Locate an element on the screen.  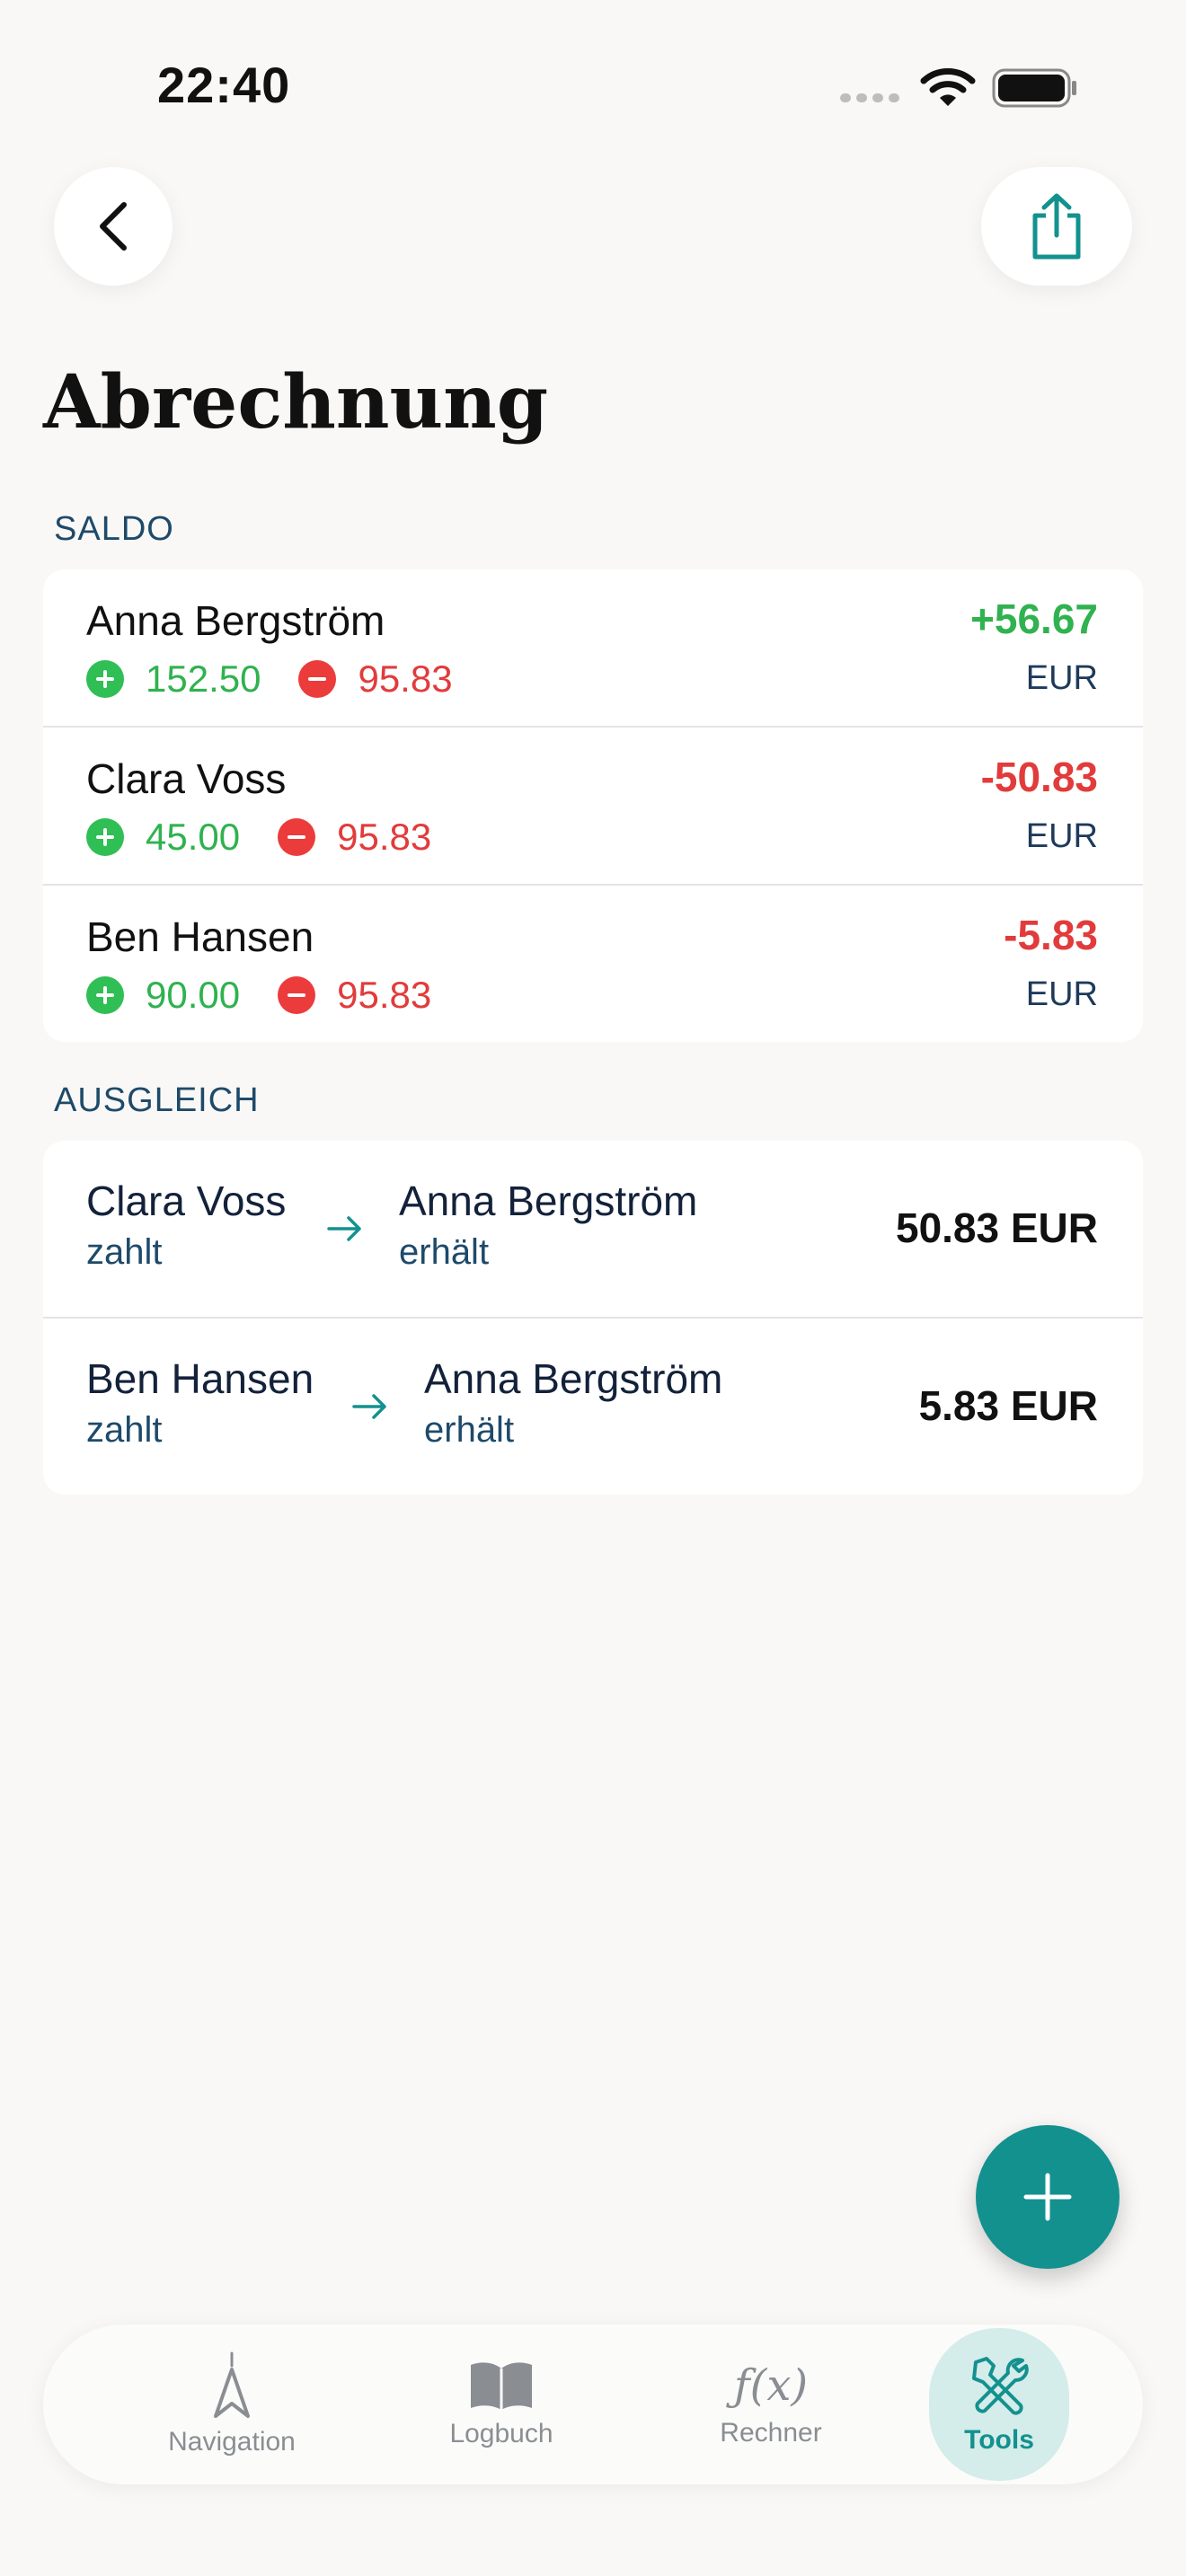
share-button is located at coordinates (1056, 226).